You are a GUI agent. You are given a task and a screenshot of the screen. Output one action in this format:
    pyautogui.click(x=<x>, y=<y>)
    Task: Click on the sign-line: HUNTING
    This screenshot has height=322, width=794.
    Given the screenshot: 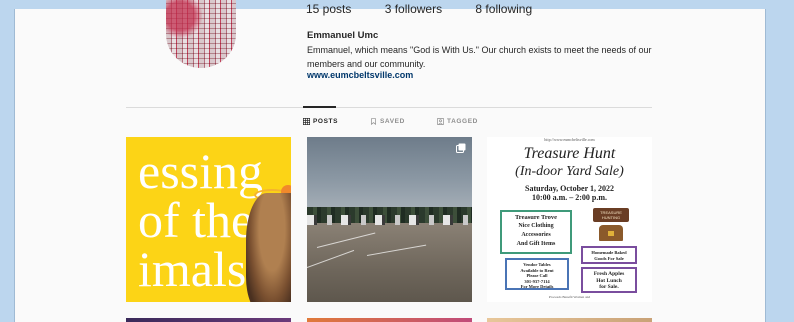 What is the action you would take?
    pyautogui.click(x=611, y=217)
    